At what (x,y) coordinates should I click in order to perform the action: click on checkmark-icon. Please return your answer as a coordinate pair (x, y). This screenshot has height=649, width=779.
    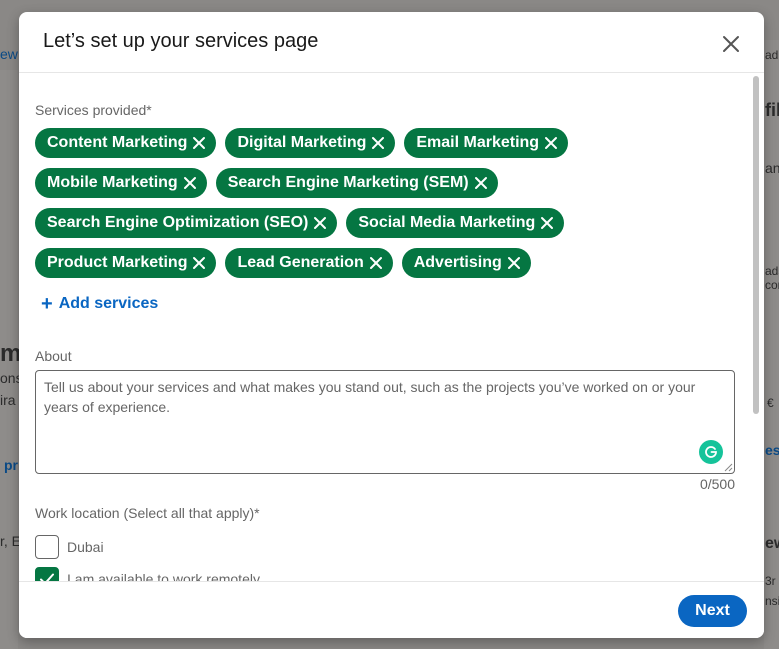
    Looking at the image, I should click on (47, 577).